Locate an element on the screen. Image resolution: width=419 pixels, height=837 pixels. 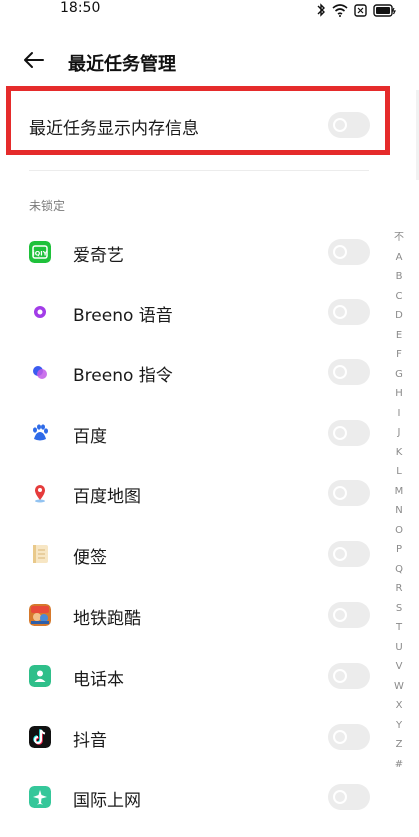
index-letter: N is located at coordinates (399, 511).